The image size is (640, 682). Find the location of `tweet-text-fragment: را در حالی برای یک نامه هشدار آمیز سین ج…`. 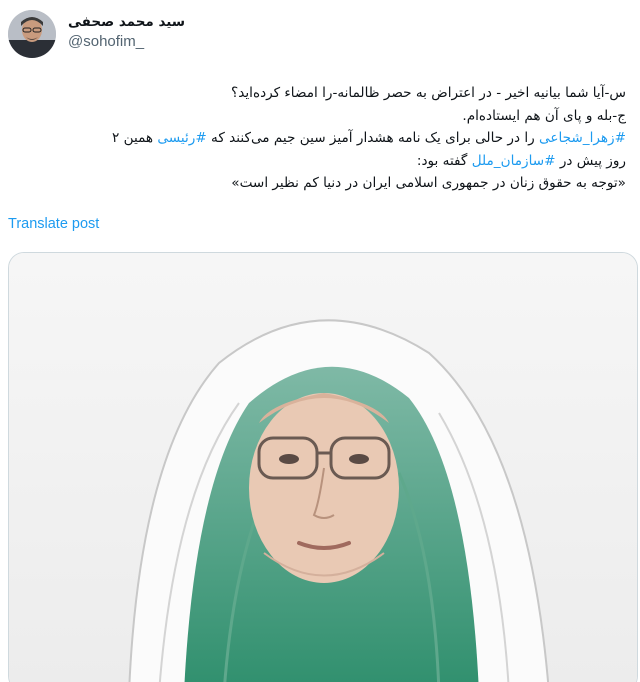

tweet-text-fragment: را در حالی برای یک نامه هشدار آمیز سین ج… is located at coordinates (373, 138).